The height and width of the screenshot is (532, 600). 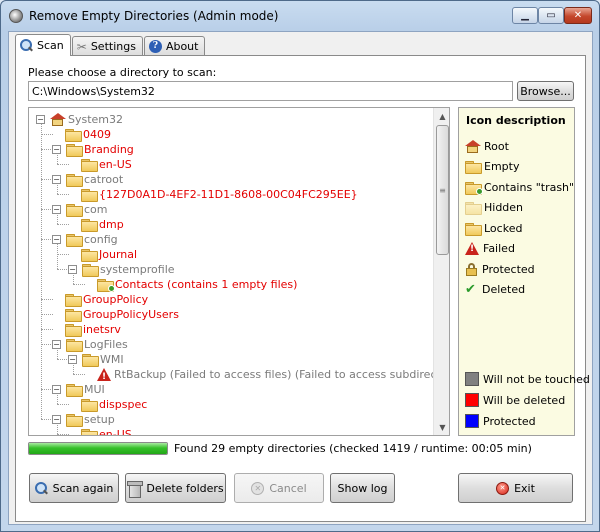 I want to click on tree-node: − com, so click(x=80, y=209).